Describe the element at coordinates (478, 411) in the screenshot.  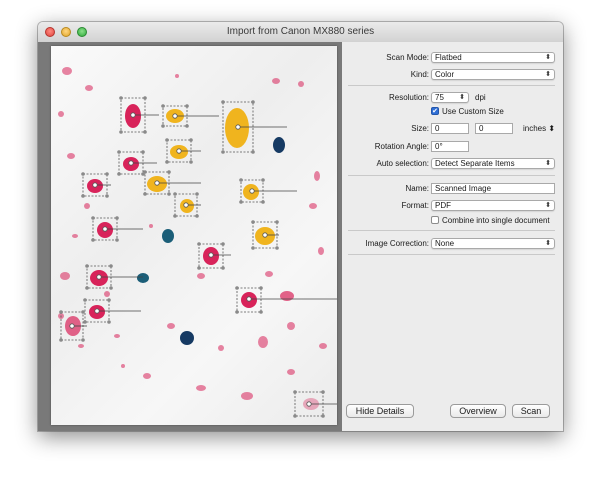
I see `overview-button: Overview` at that location.